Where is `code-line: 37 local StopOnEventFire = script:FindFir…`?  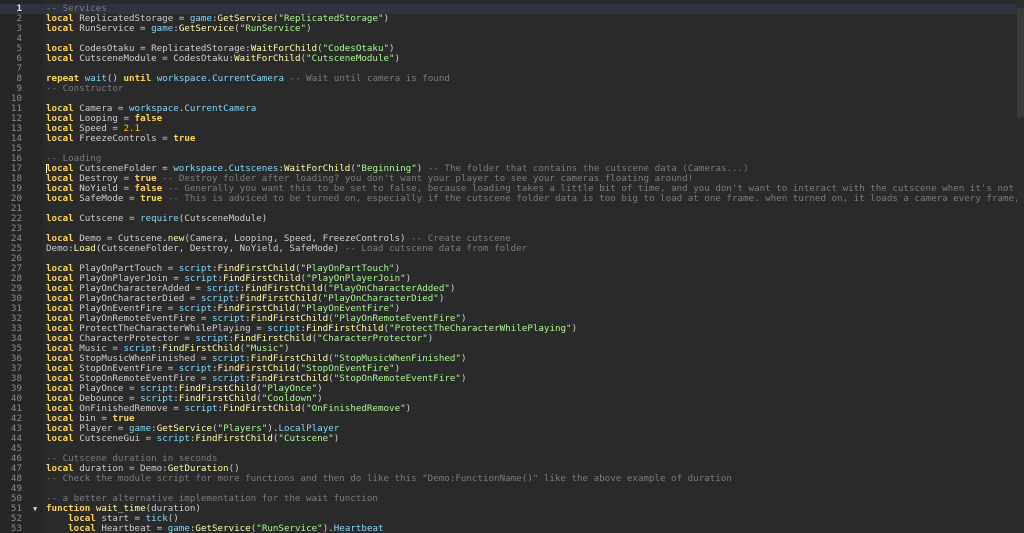 code-line: 37 local StopOnEventFire = script:FindFir… is located at coordinates (510, 369).